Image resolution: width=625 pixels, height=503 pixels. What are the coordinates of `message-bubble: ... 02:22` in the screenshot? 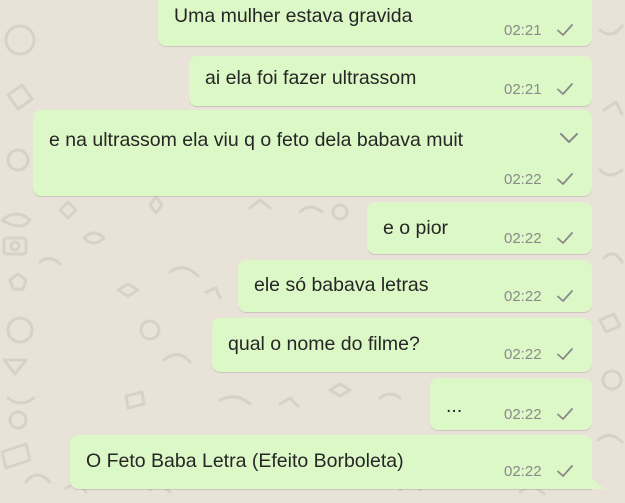 It's located at (511, 404).